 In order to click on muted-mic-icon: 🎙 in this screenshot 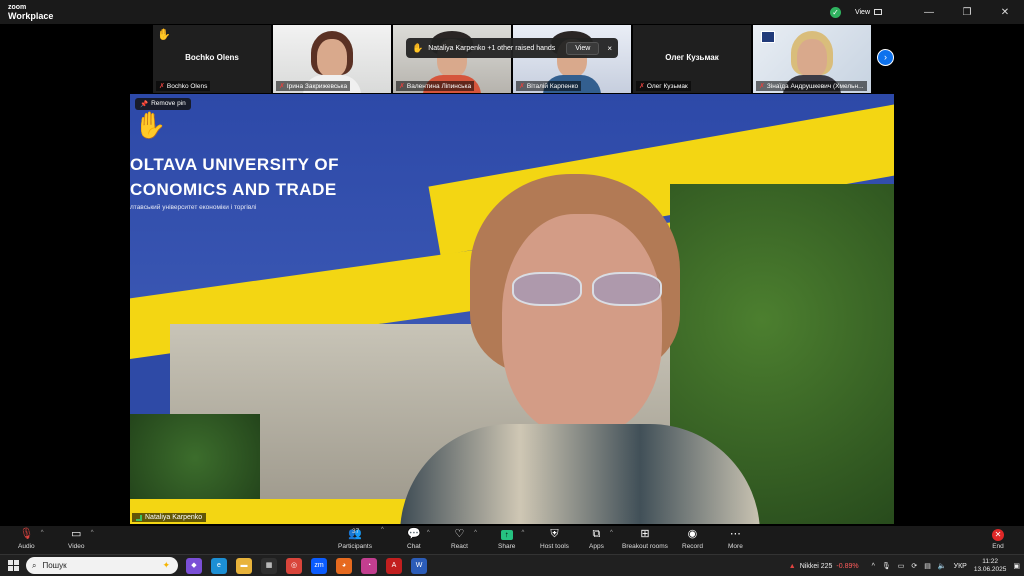, I will do `click(26, 534)`.